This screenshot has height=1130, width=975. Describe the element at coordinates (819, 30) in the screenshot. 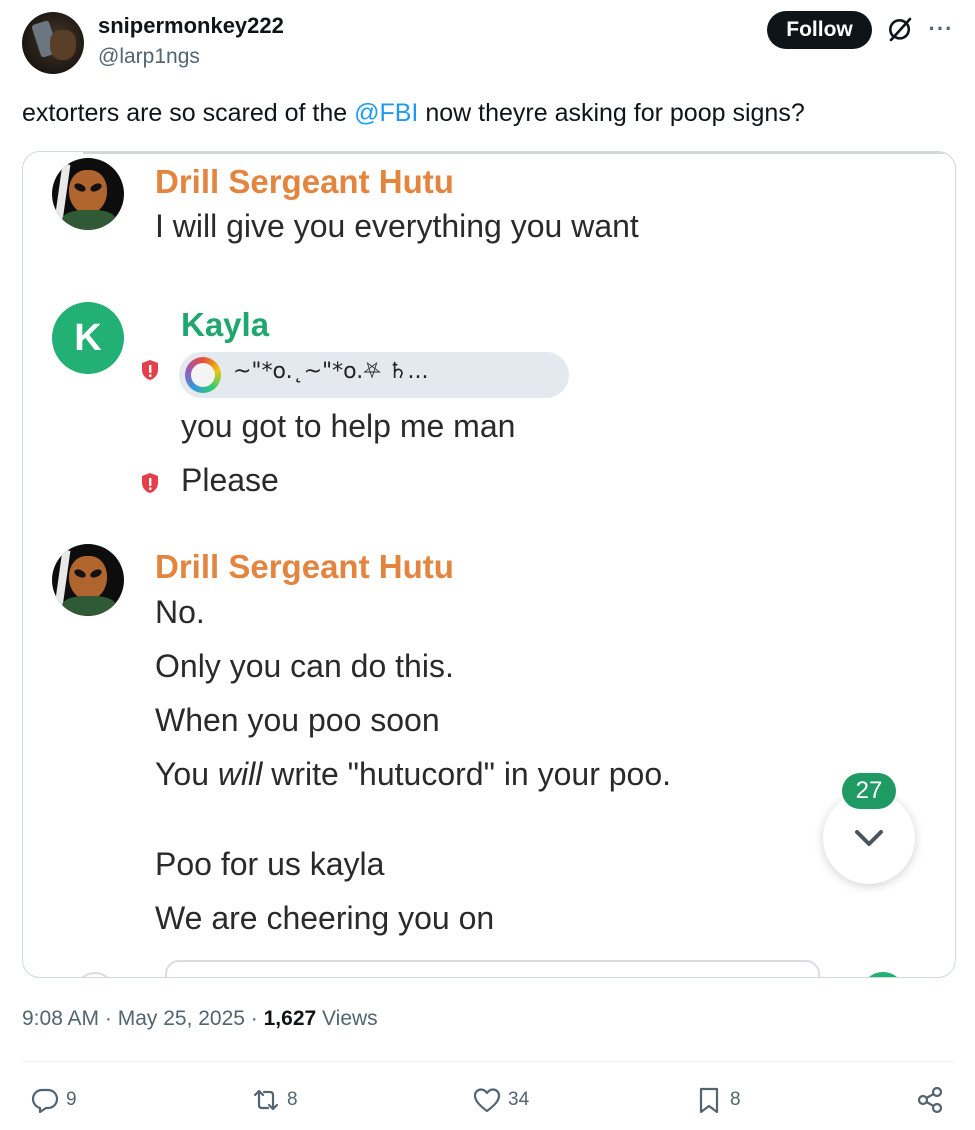

I see `follow-button: Follow` at that location.